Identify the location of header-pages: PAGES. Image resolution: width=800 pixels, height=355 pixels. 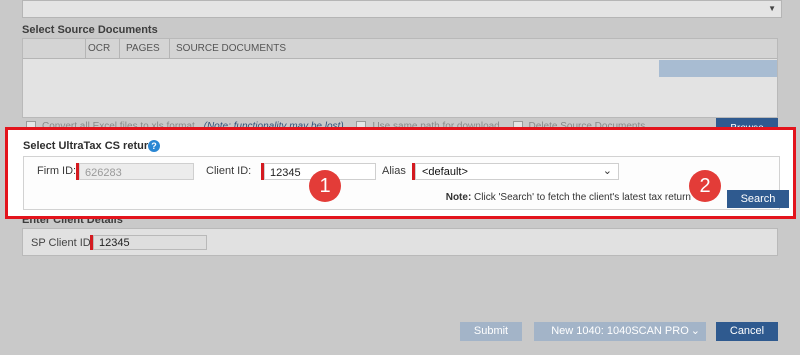
(143, 48).